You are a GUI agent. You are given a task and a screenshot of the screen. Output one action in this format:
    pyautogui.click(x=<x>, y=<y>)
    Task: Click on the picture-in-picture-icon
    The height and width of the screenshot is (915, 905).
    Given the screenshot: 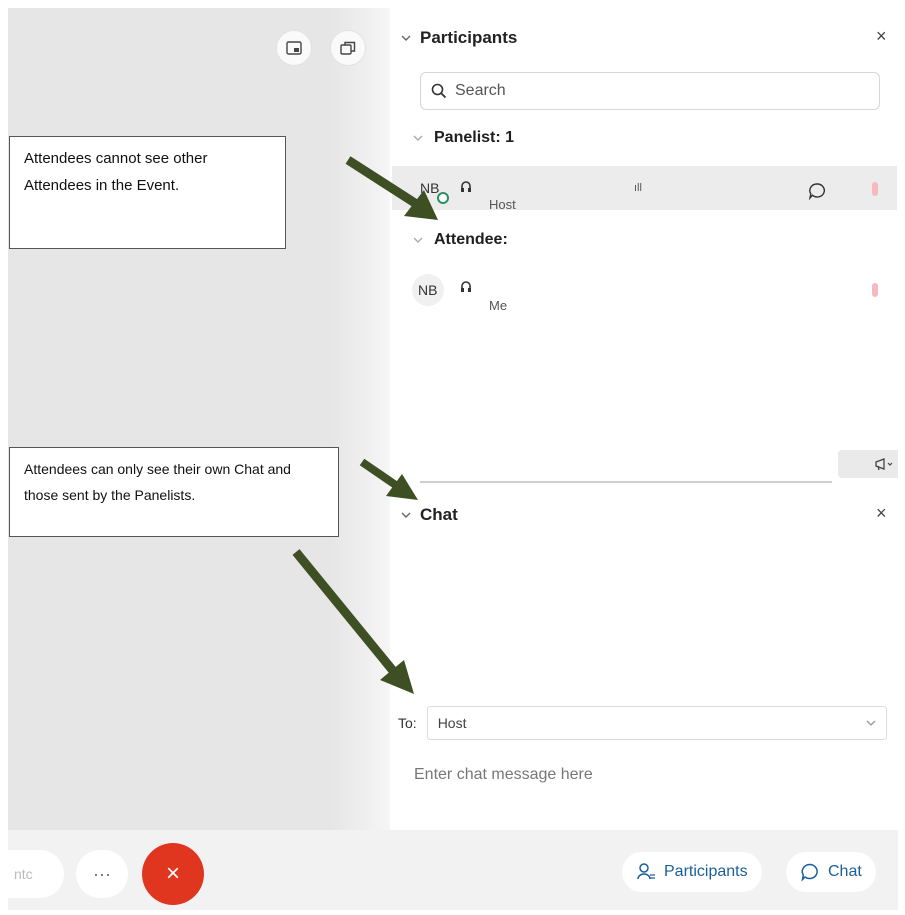 What is the action you would take?
    pyautogui.click(x=294, y=48)
    